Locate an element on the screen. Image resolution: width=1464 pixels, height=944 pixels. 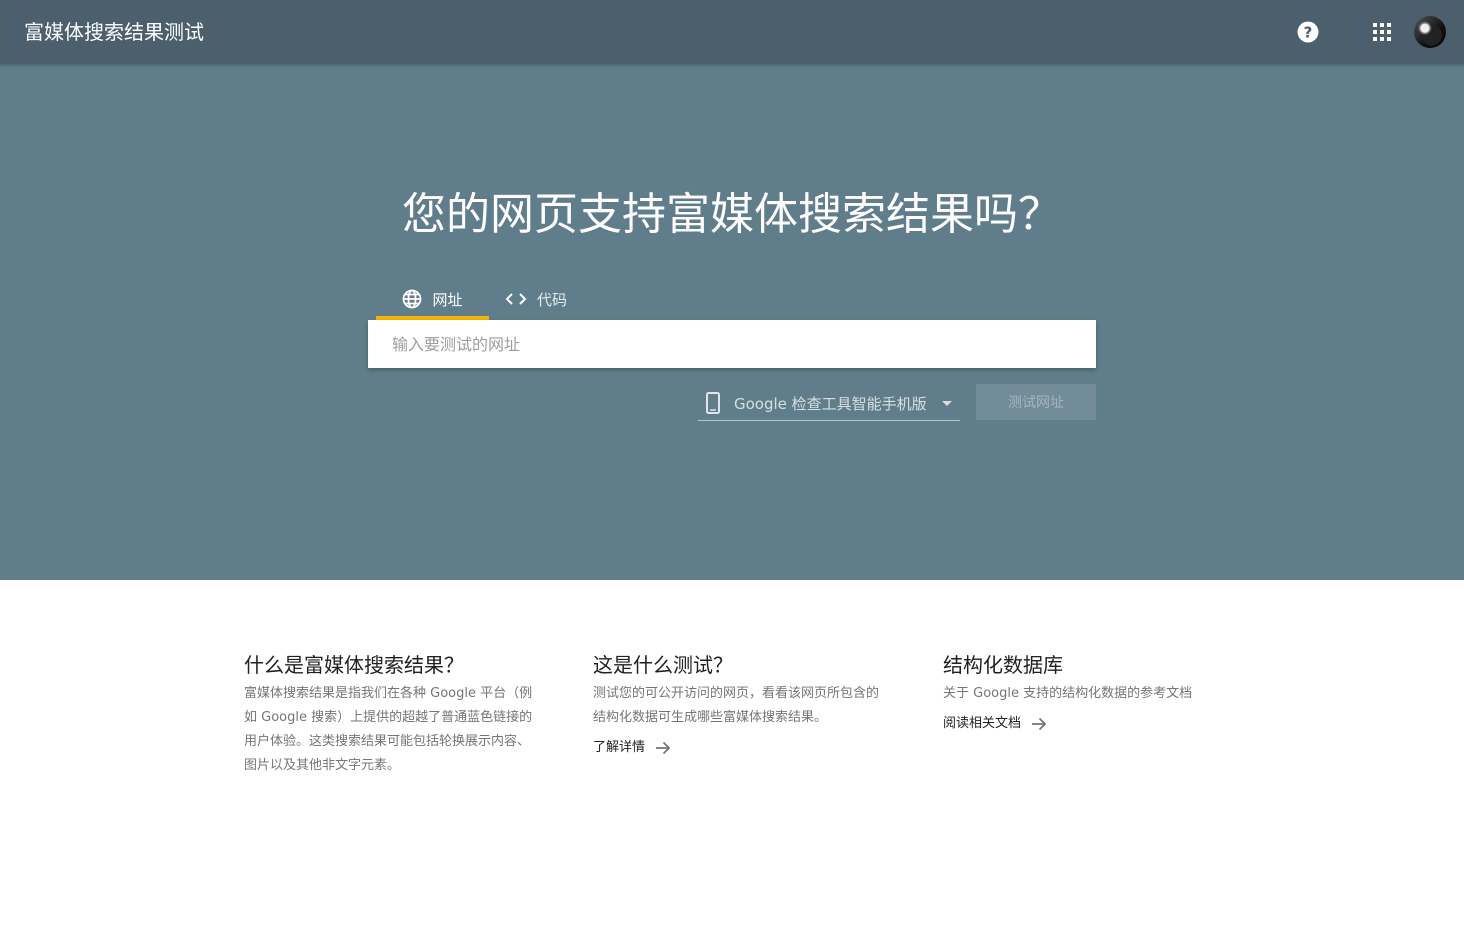
user-agent-selected: Google 检查工具智能手机版 is located at coordinates (830, 404).